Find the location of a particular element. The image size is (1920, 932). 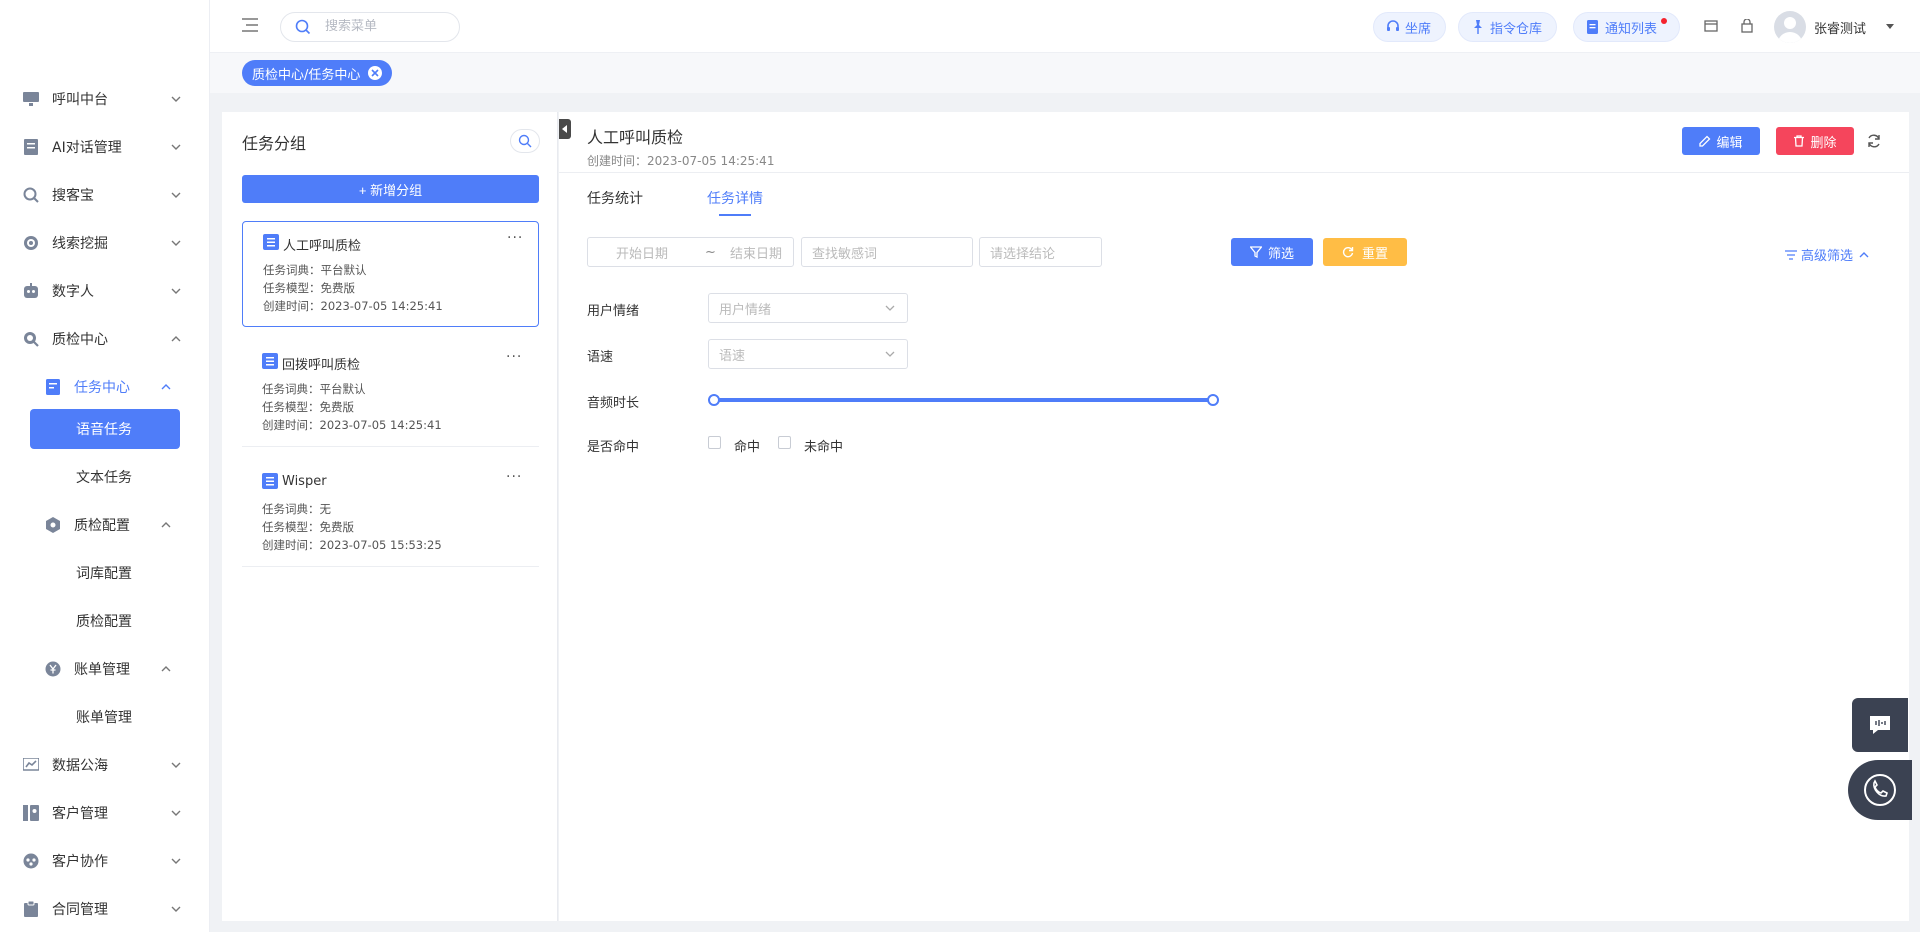

sidebar-item-contract: 合同管理 is located at coordinates (105, 908).